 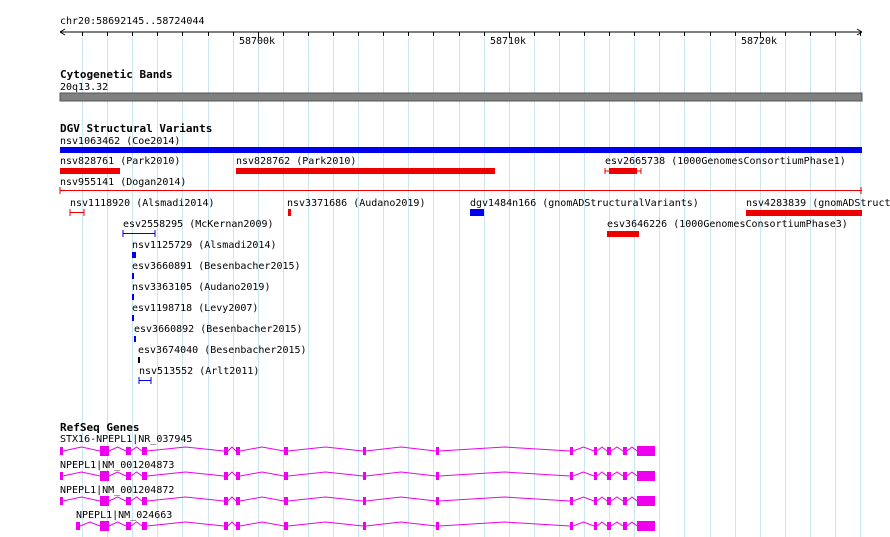 What do you see at coordinates (508, 41) in the screenshot?
I see `ruler-tick-label: 58710k` at bounding box center [508, 41].